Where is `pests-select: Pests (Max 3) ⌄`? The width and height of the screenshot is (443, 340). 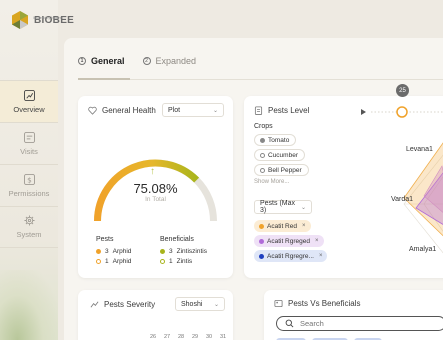 pests-select: Pests (Max 3) ⌄ is located at coordinates (283, 207).